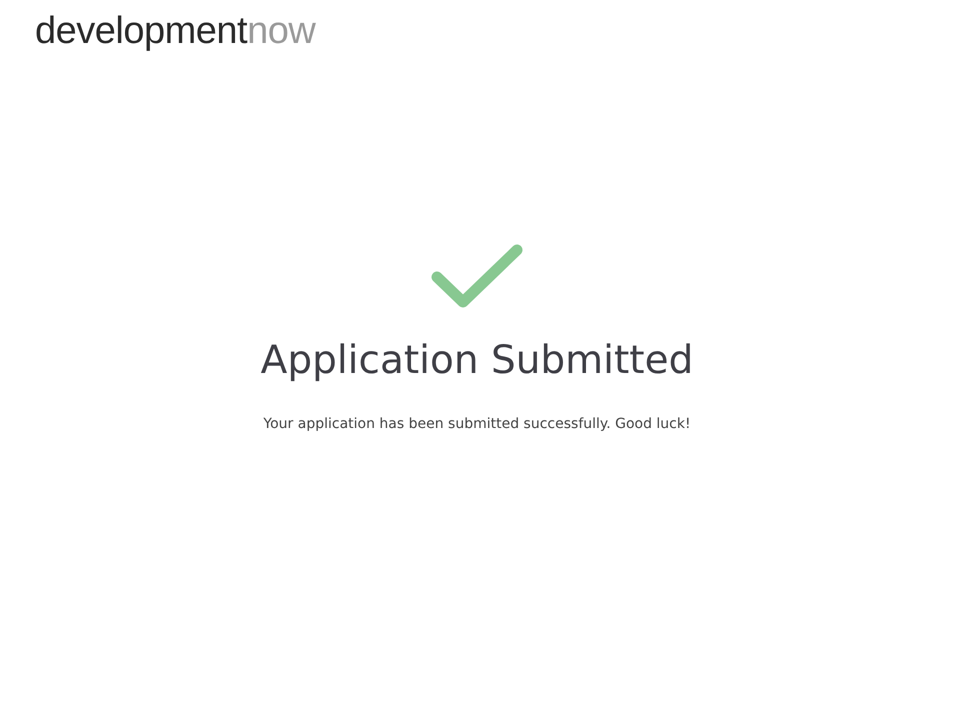 This screenshot has height=711, width=954. What do you see at coordinates (175, 31) in the screenshot?
I see `logo: developmentnow` at bounding box center [175, 31].